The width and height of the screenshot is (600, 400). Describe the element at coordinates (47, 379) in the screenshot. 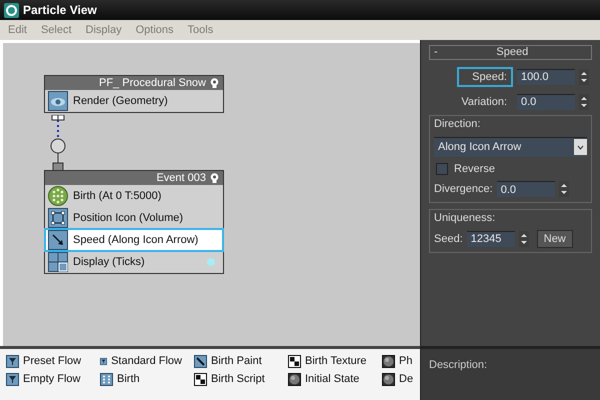

I see `depot-item: Empty Flow` at that location.